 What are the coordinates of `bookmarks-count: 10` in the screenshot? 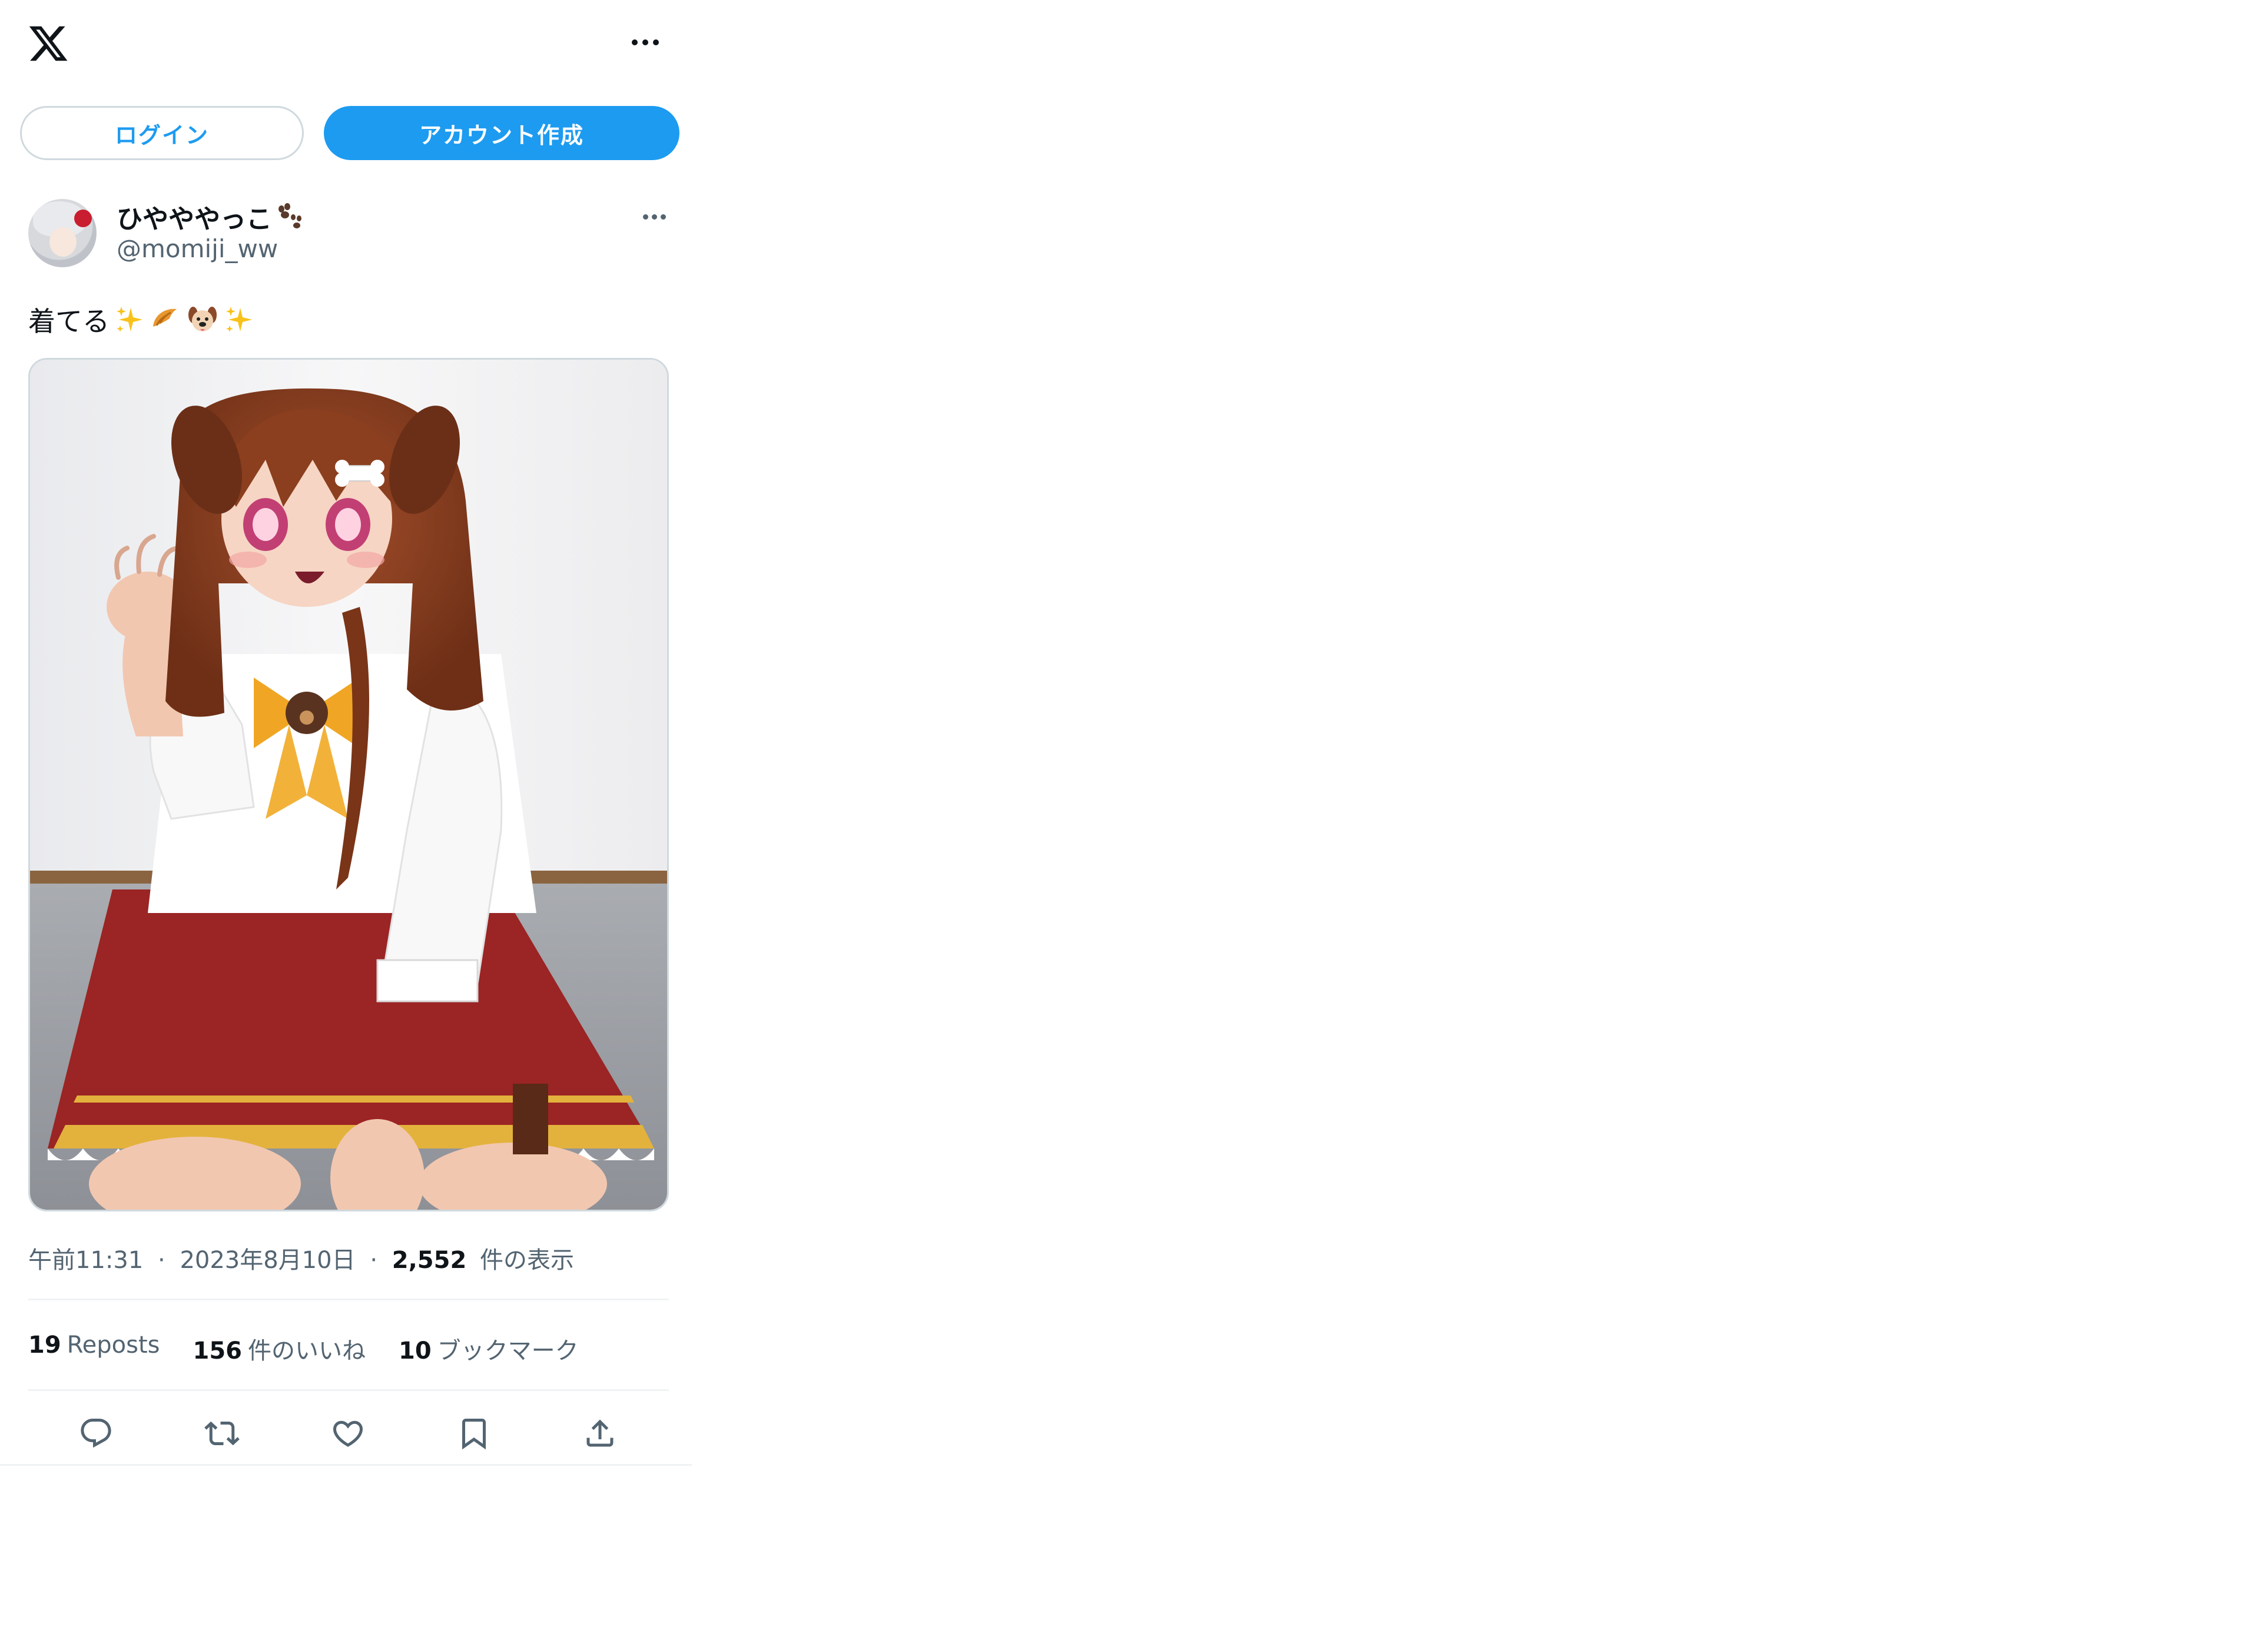 It's located at (415, 1351).